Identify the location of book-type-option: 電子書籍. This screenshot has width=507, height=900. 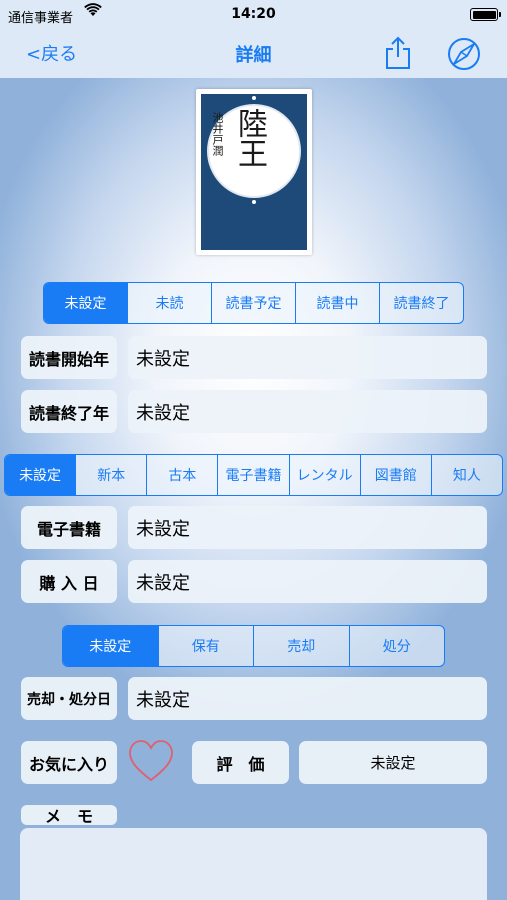
(252, 475).